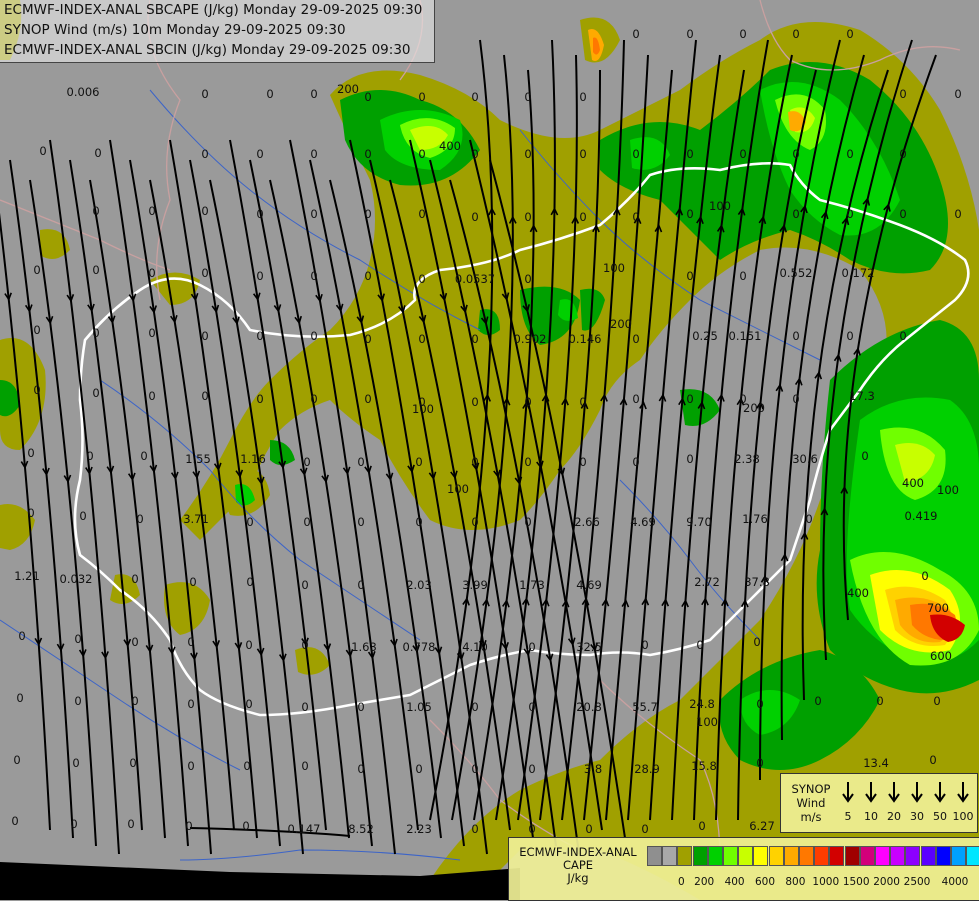 This screenshot has width=979, height=901. I want to click on wind-legend-line: SYNOP, so click(811, 789).